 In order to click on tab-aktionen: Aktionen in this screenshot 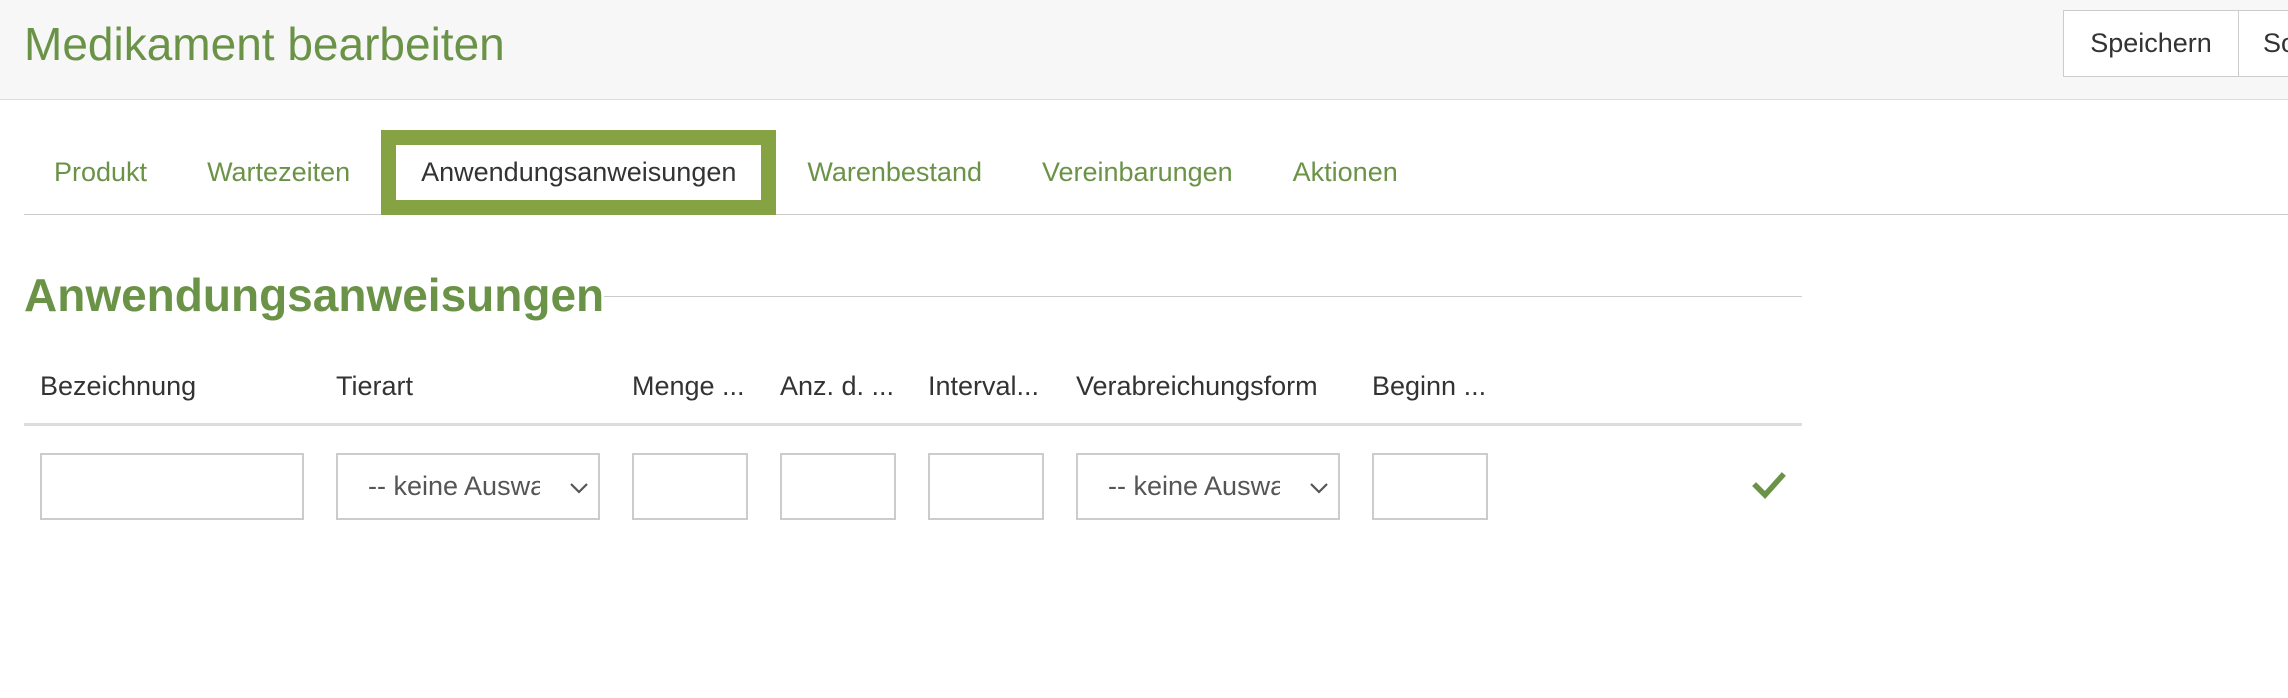, I will do `click(1345, 172)`.